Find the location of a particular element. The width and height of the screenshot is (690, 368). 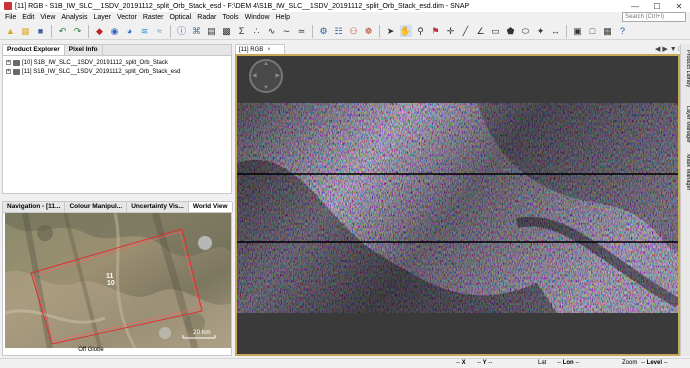

menu-raster: Raster is located at coordinates (153, 17).